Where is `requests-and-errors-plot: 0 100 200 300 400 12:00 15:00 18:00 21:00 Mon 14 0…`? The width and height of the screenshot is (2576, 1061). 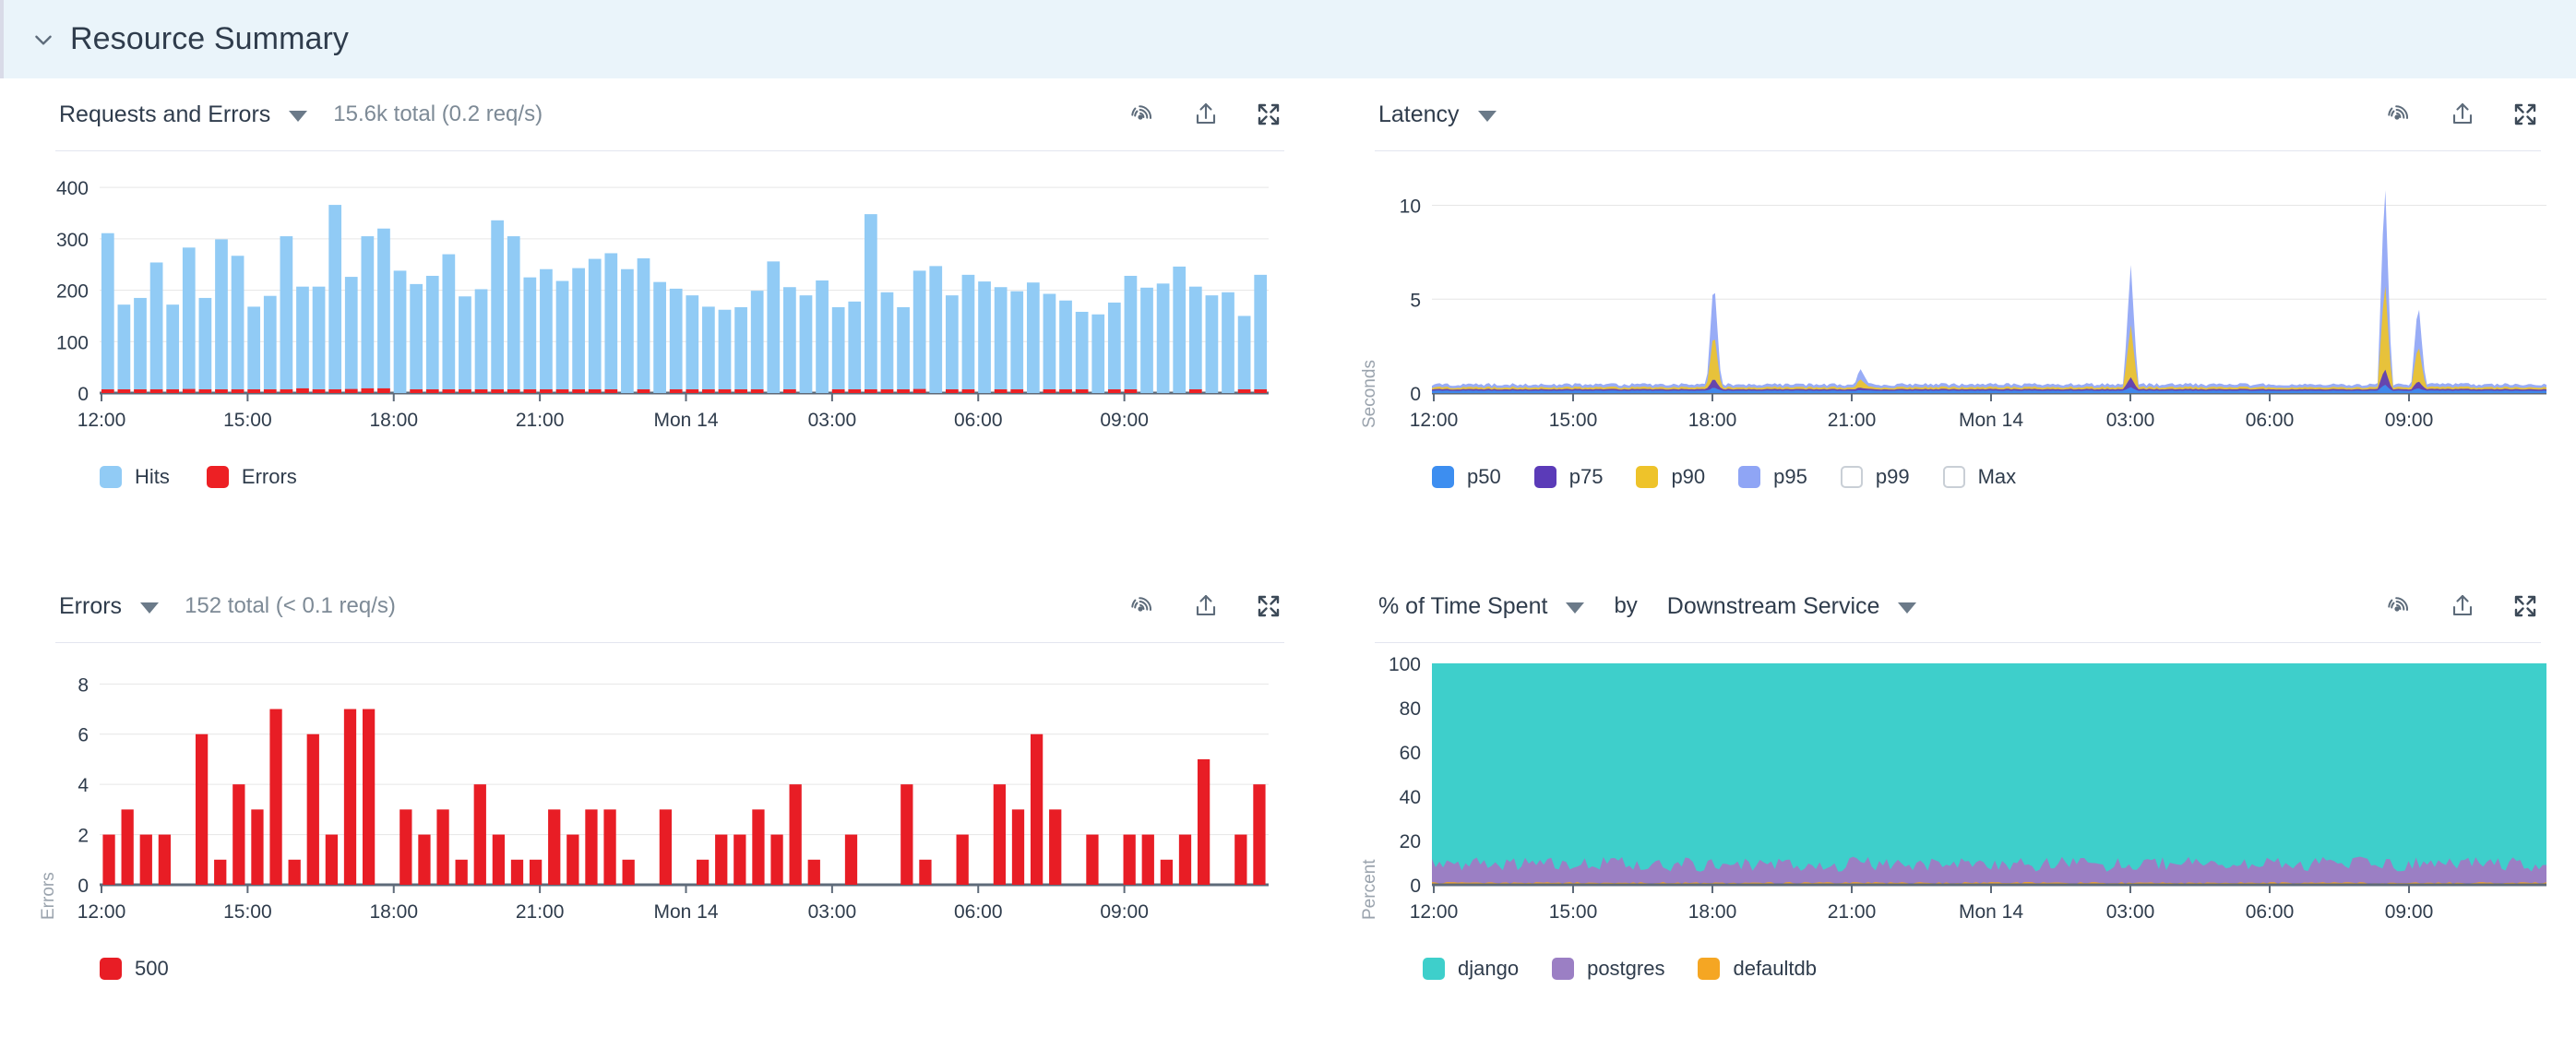
requests-and-errors-plot: 0 100 200 300 400 12:00 15:00 18:00 21:00 Mon 14 0… is located at coordinates (659, 304).